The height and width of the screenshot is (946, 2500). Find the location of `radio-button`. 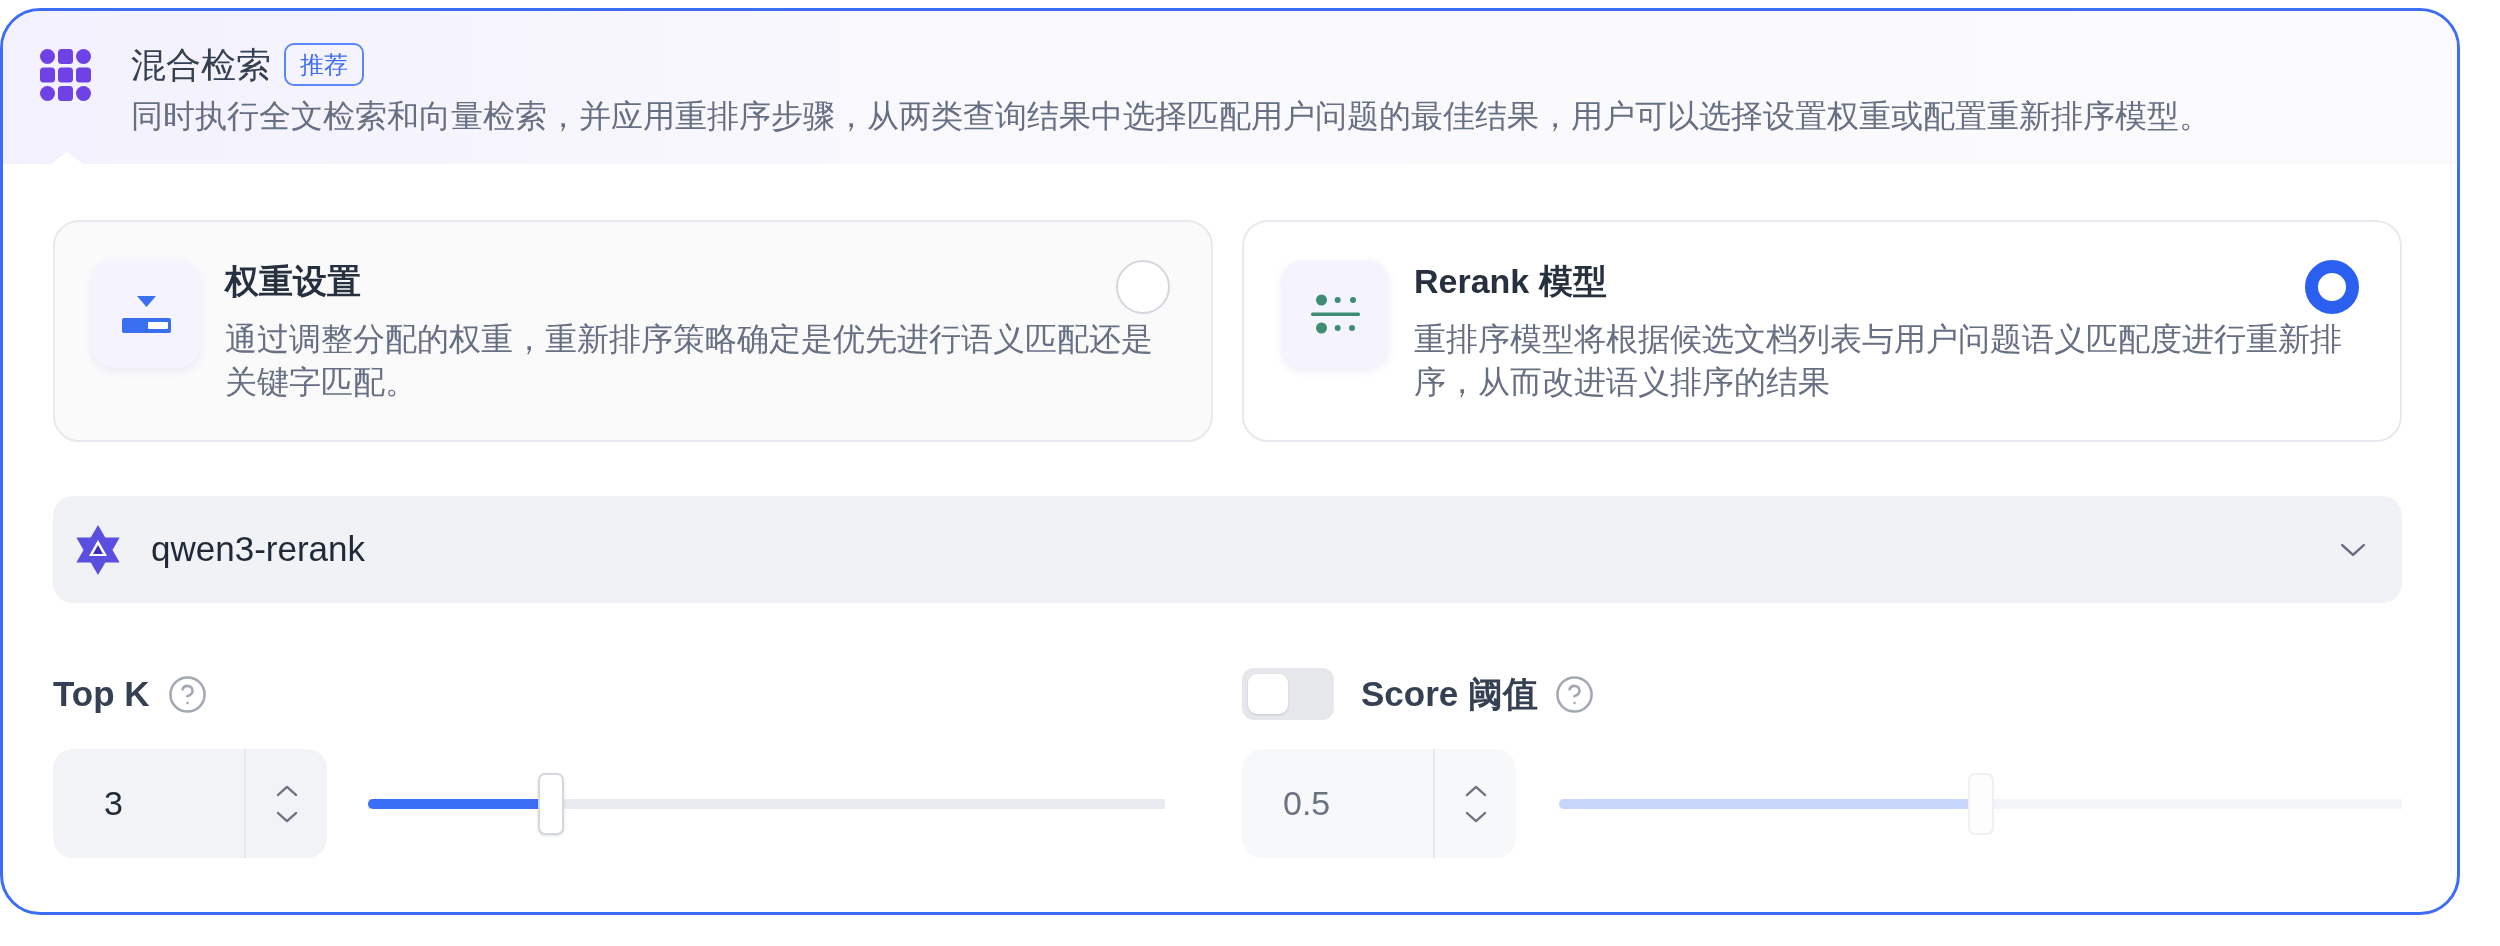

radio-button is located at coordinates (2332, 287).